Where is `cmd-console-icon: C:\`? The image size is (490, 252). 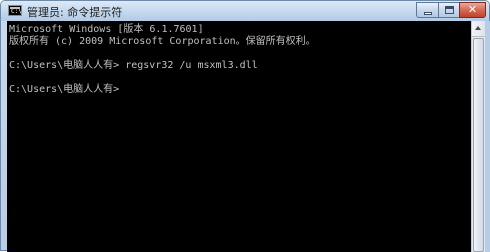 cmd-console-icon: C:\ is located at coordinates (15, 10).